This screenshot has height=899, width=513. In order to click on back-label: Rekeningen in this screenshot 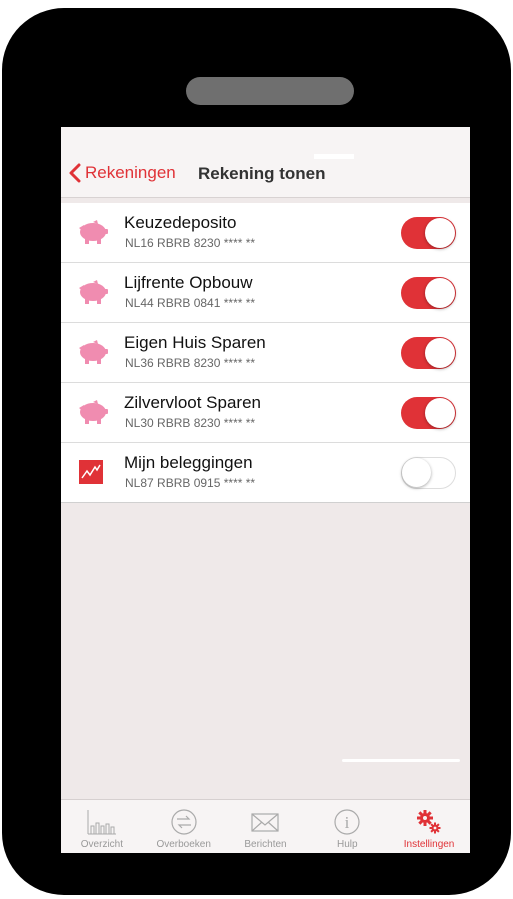, I will do `click(130, 172)`.